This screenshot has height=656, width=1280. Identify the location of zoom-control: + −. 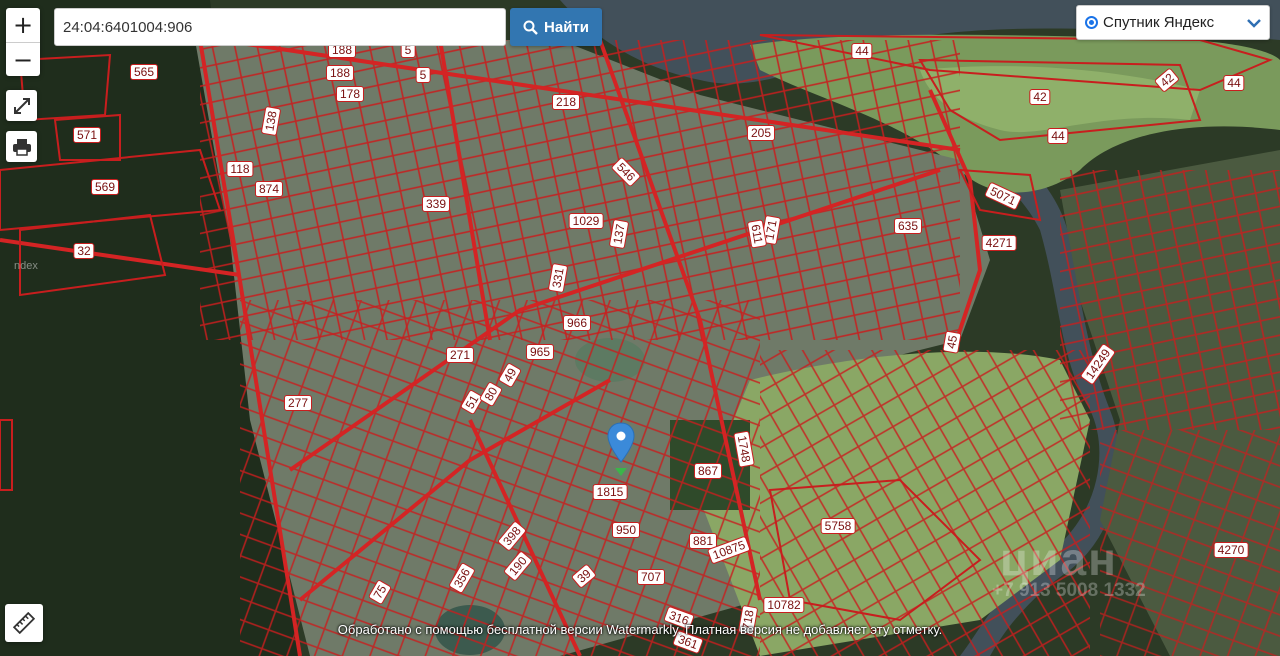
(23, 42).